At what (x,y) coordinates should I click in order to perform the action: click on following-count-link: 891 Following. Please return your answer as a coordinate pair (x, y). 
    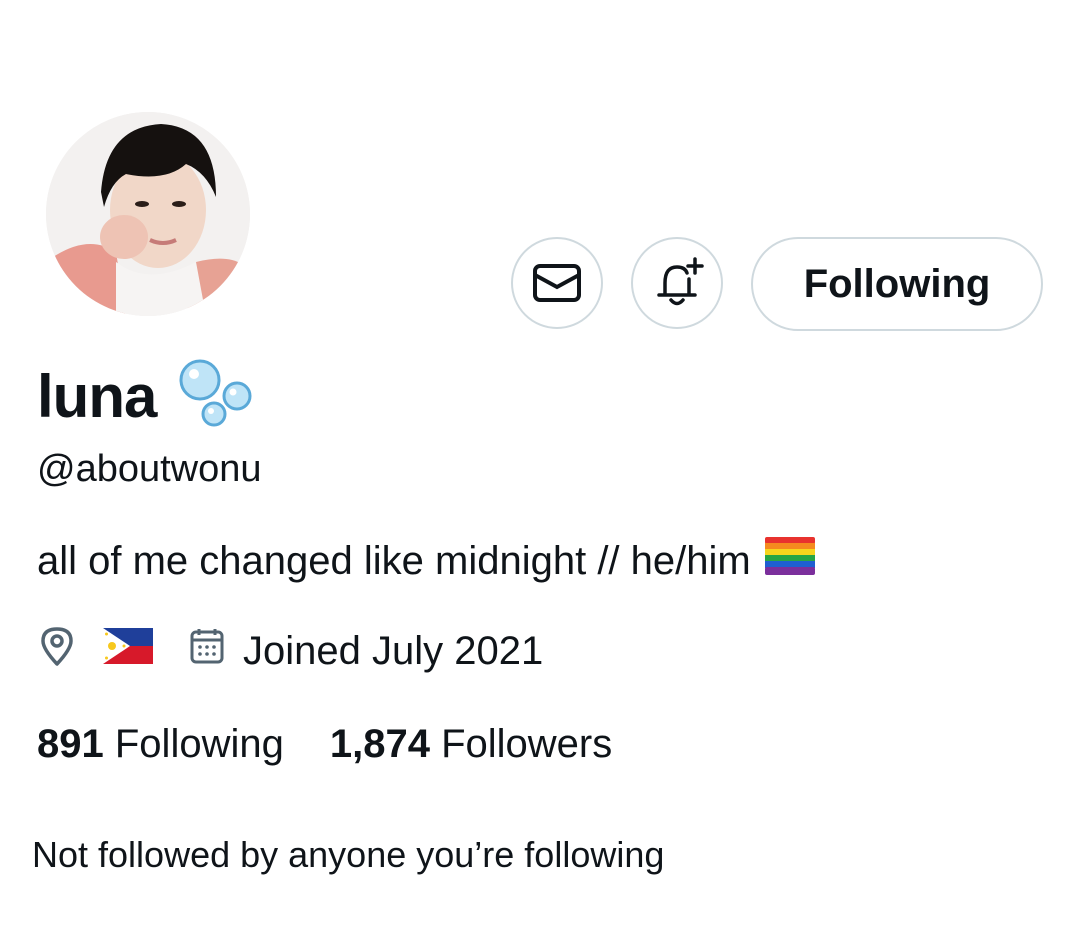
    Looking at the image, I should click on (160, 744).